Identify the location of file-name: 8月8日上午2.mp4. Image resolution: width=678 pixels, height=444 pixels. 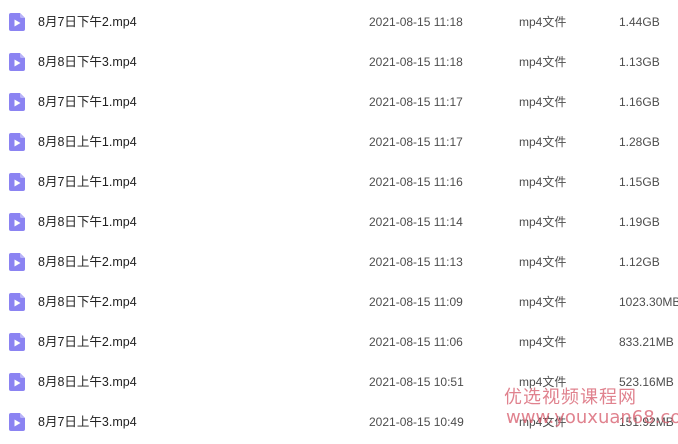
(87, 262).